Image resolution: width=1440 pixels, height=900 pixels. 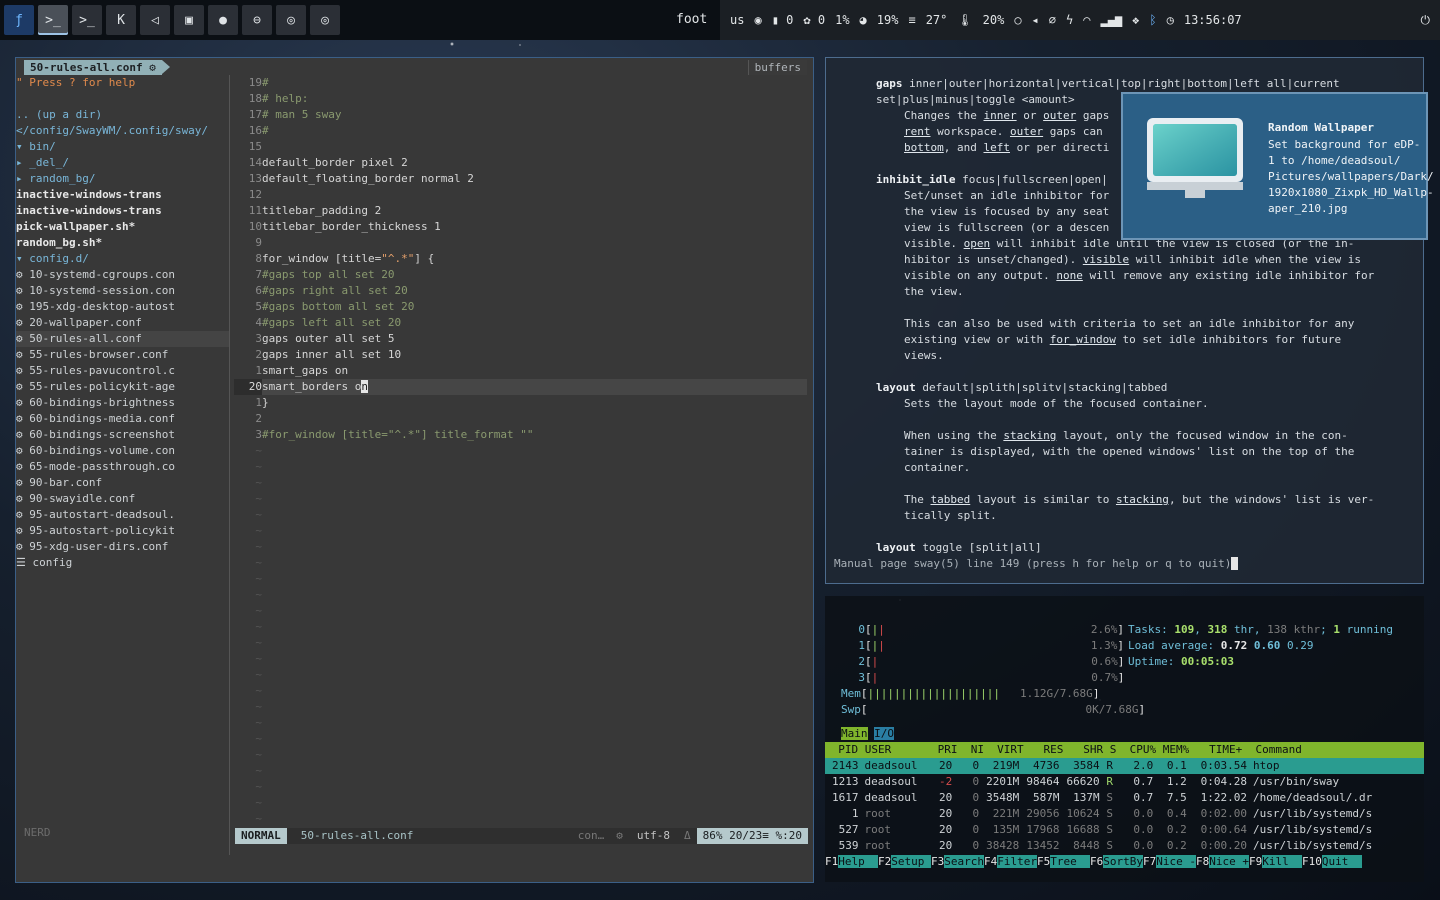 I want to click on fkey-action: Setup, so click(x=911, y=861).